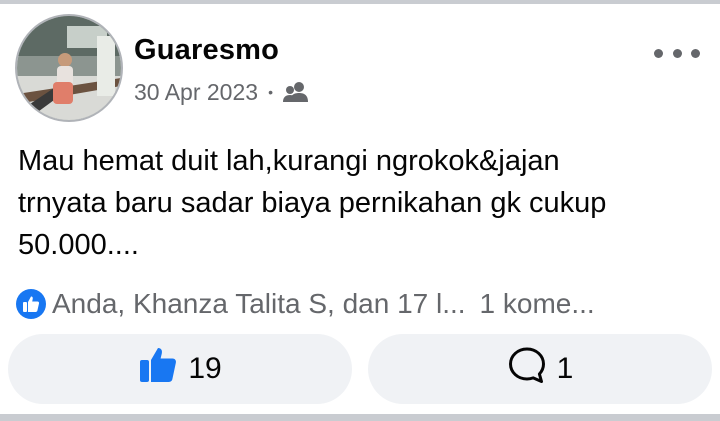  Describe the element at coordinates (31, 304) in the screenshot. I see `like-reaction-icon` at that location.